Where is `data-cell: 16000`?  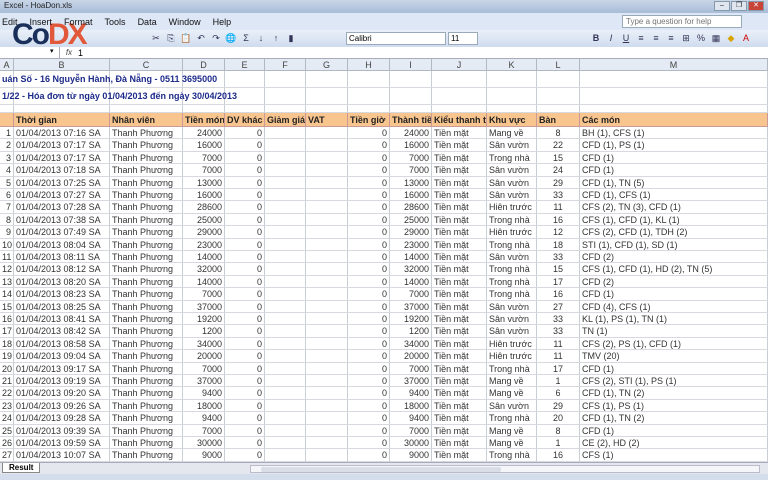
data-cell: 16000 is located at coordinates (411, 195).